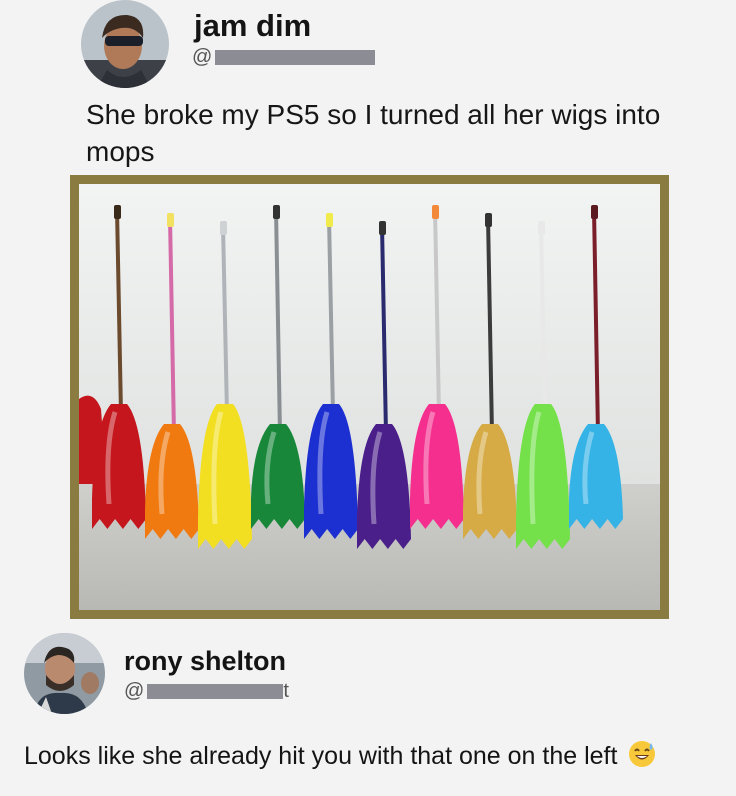  I want to click on author-handle: @, so click(284, 57).